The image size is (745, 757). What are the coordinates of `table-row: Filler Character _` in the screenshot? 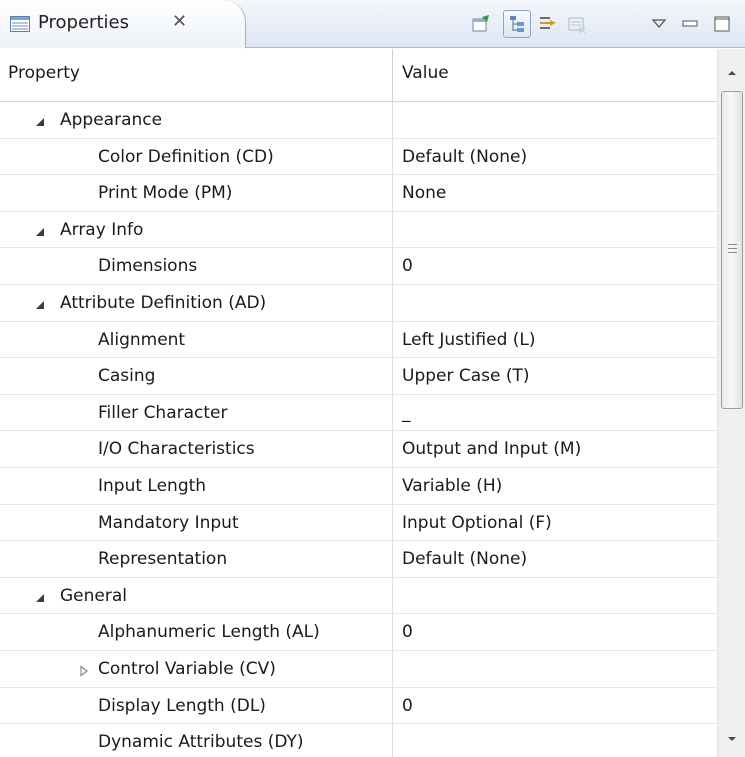 It's located at (358, 413).